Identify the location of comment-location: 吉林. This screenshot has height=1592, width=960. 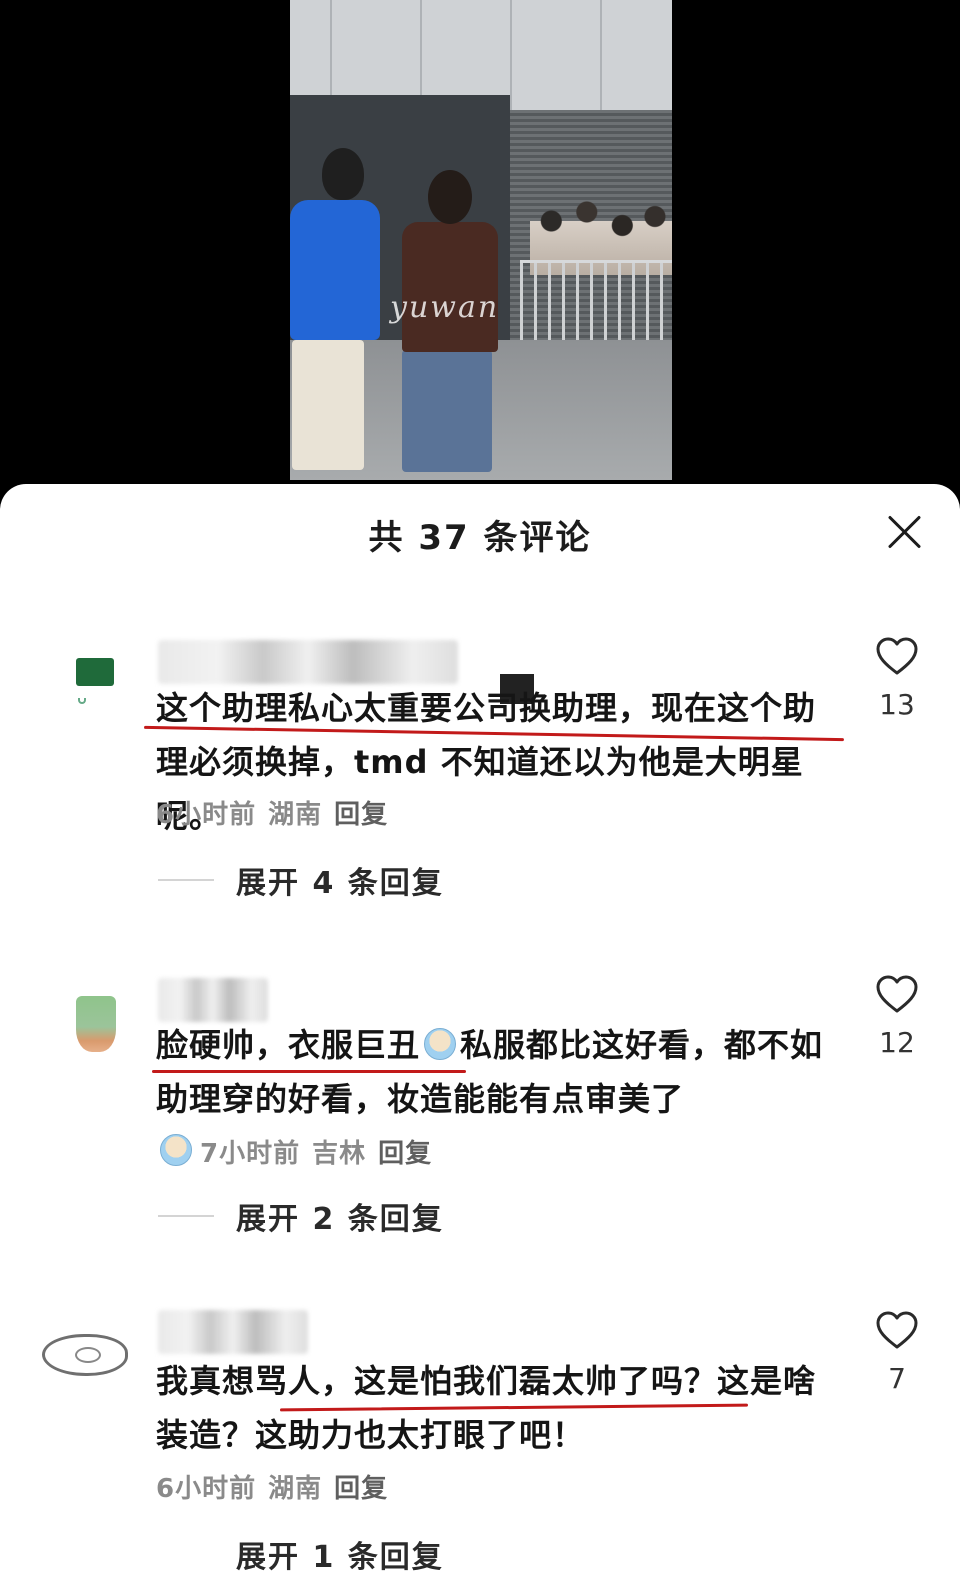
(339, 1154).